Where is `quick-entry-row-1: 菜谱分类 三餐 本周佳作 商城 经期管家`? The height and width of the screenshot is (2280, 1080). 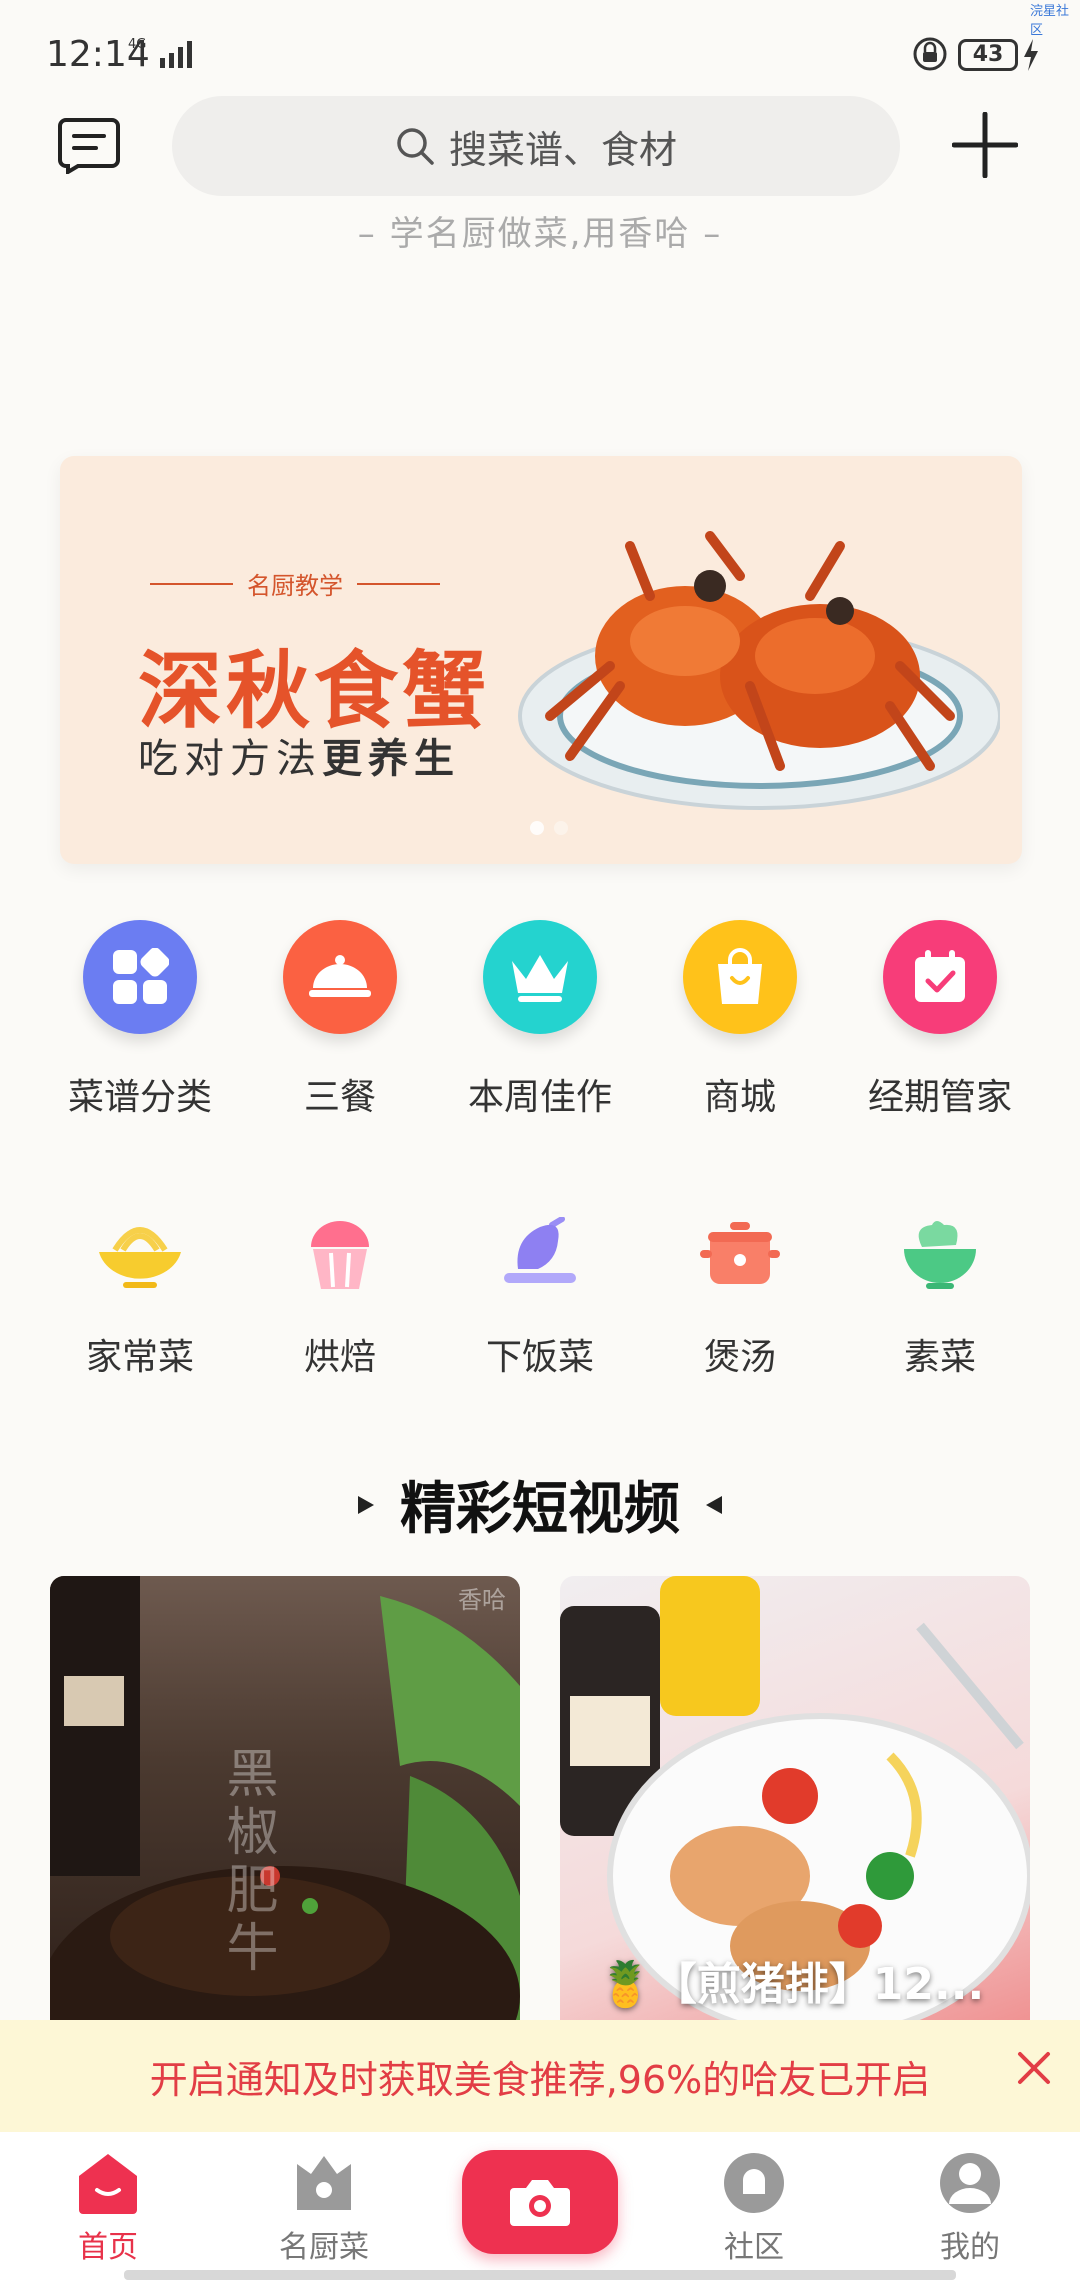
quick-entry-row-1: 菜谱分类 三餐 本周佳作 商城 经期管家 is located at coordinates (540, 1020).